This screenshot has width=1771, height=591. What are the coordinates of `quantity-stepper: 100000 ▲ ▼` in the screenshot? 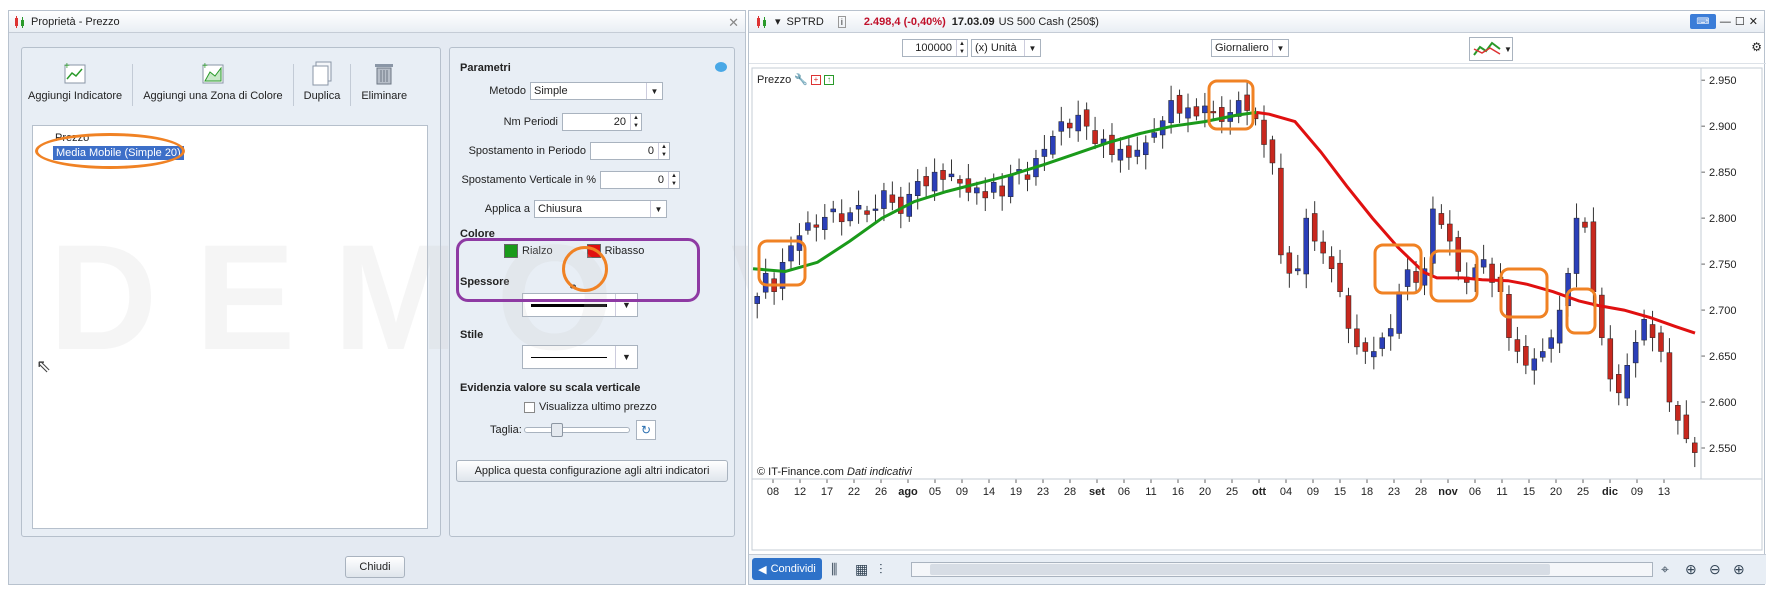 It's located at (935, 48).